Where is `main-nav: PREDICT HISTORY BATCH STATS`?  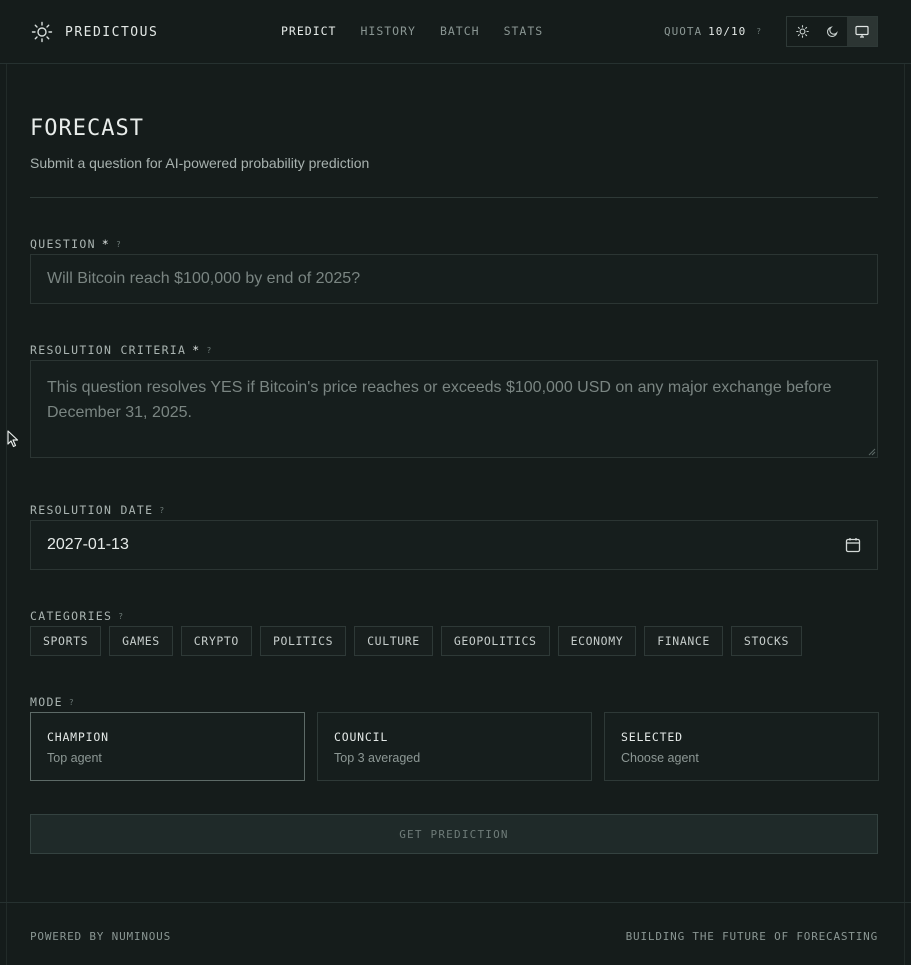 main-nav: PREDICT HISTORY BATCH STATS is located at coordinates (412, 31).